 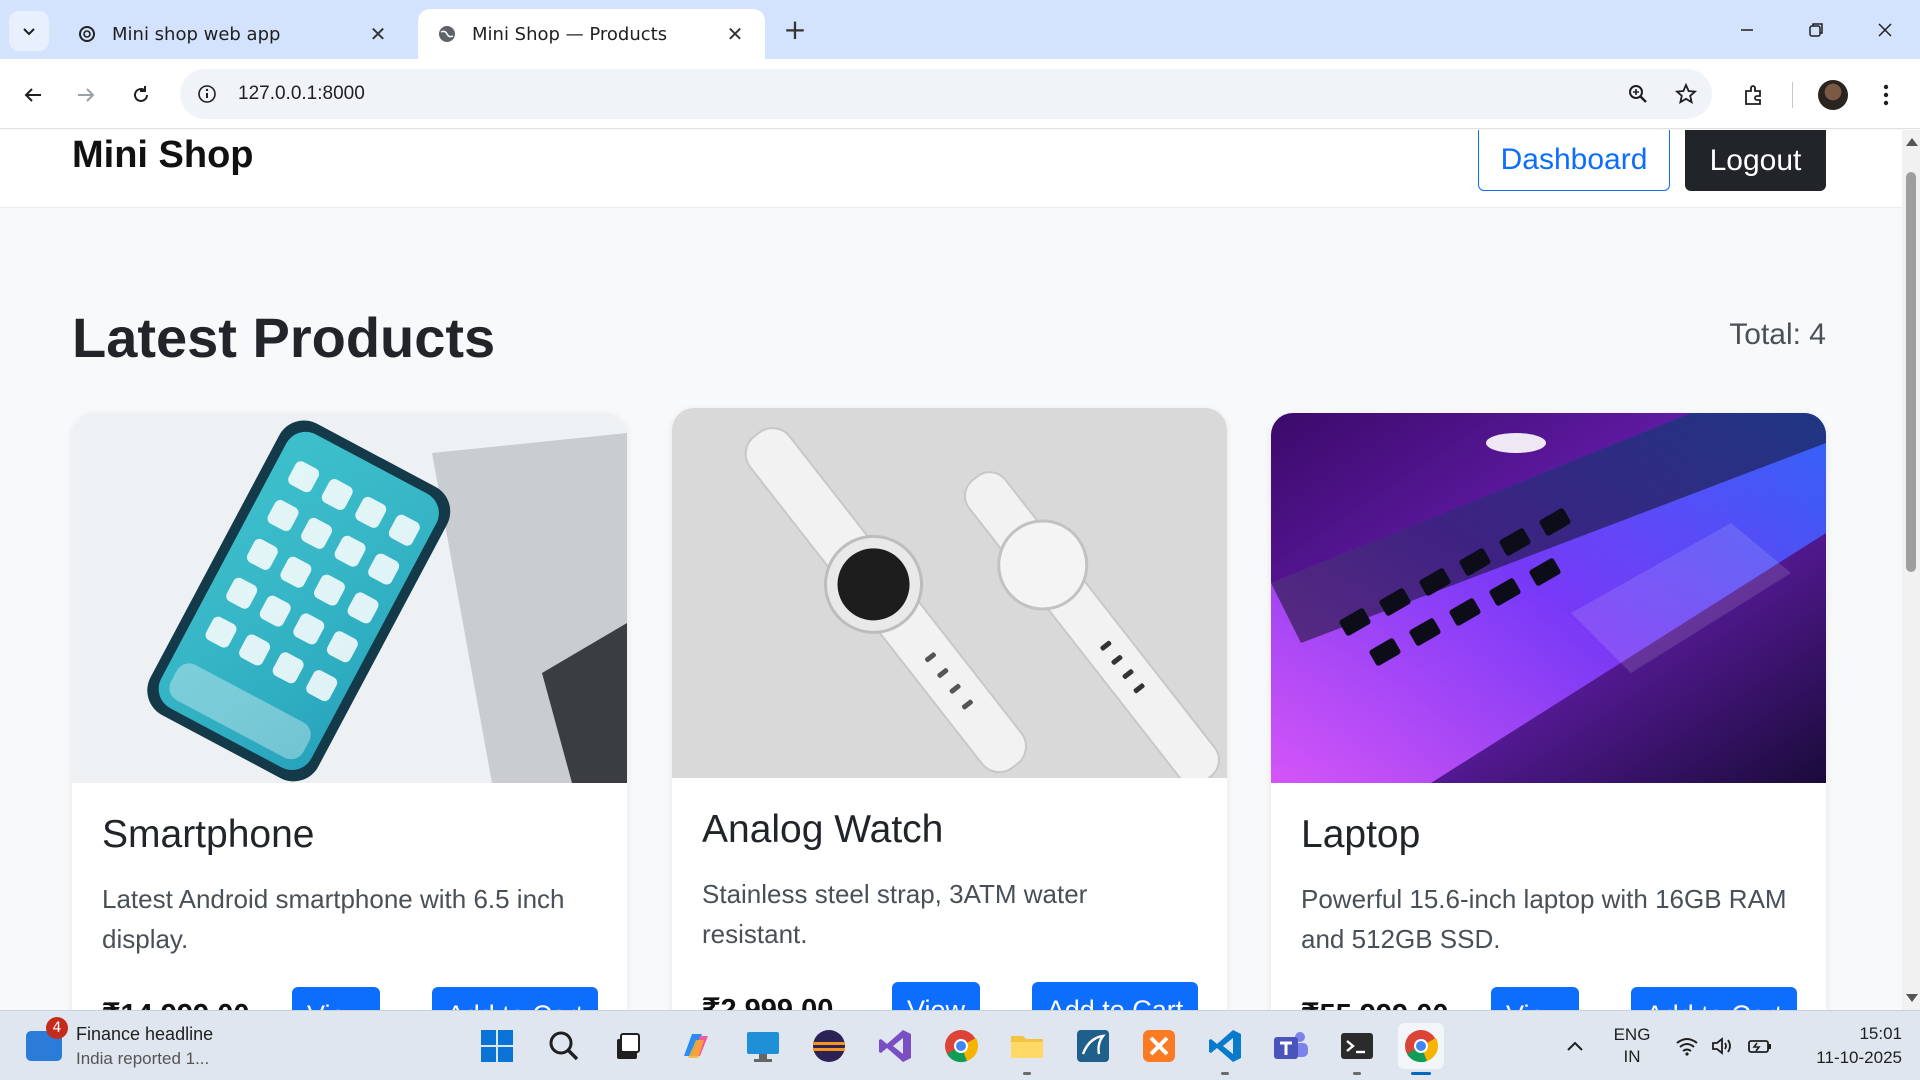 What do you see at coordinates (497, 1046) in the screenshot?
I see `start-button` at bounding box center [497, 1046].